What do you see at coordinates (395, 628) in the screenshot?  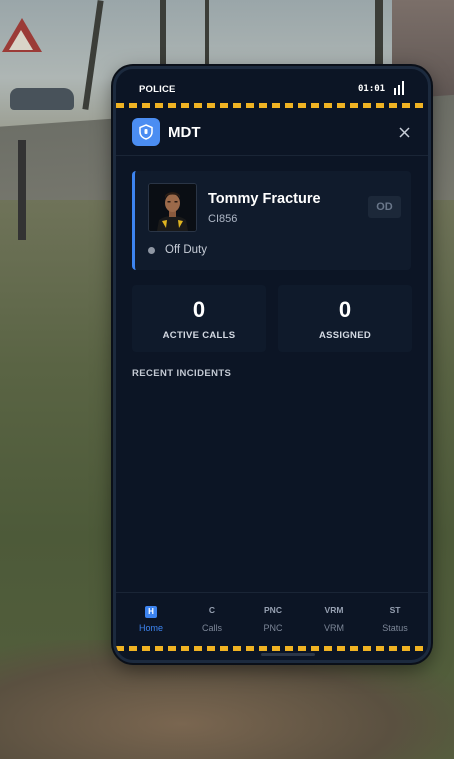 I see `nav-status-label: Status` at bounding box center [395, 628].